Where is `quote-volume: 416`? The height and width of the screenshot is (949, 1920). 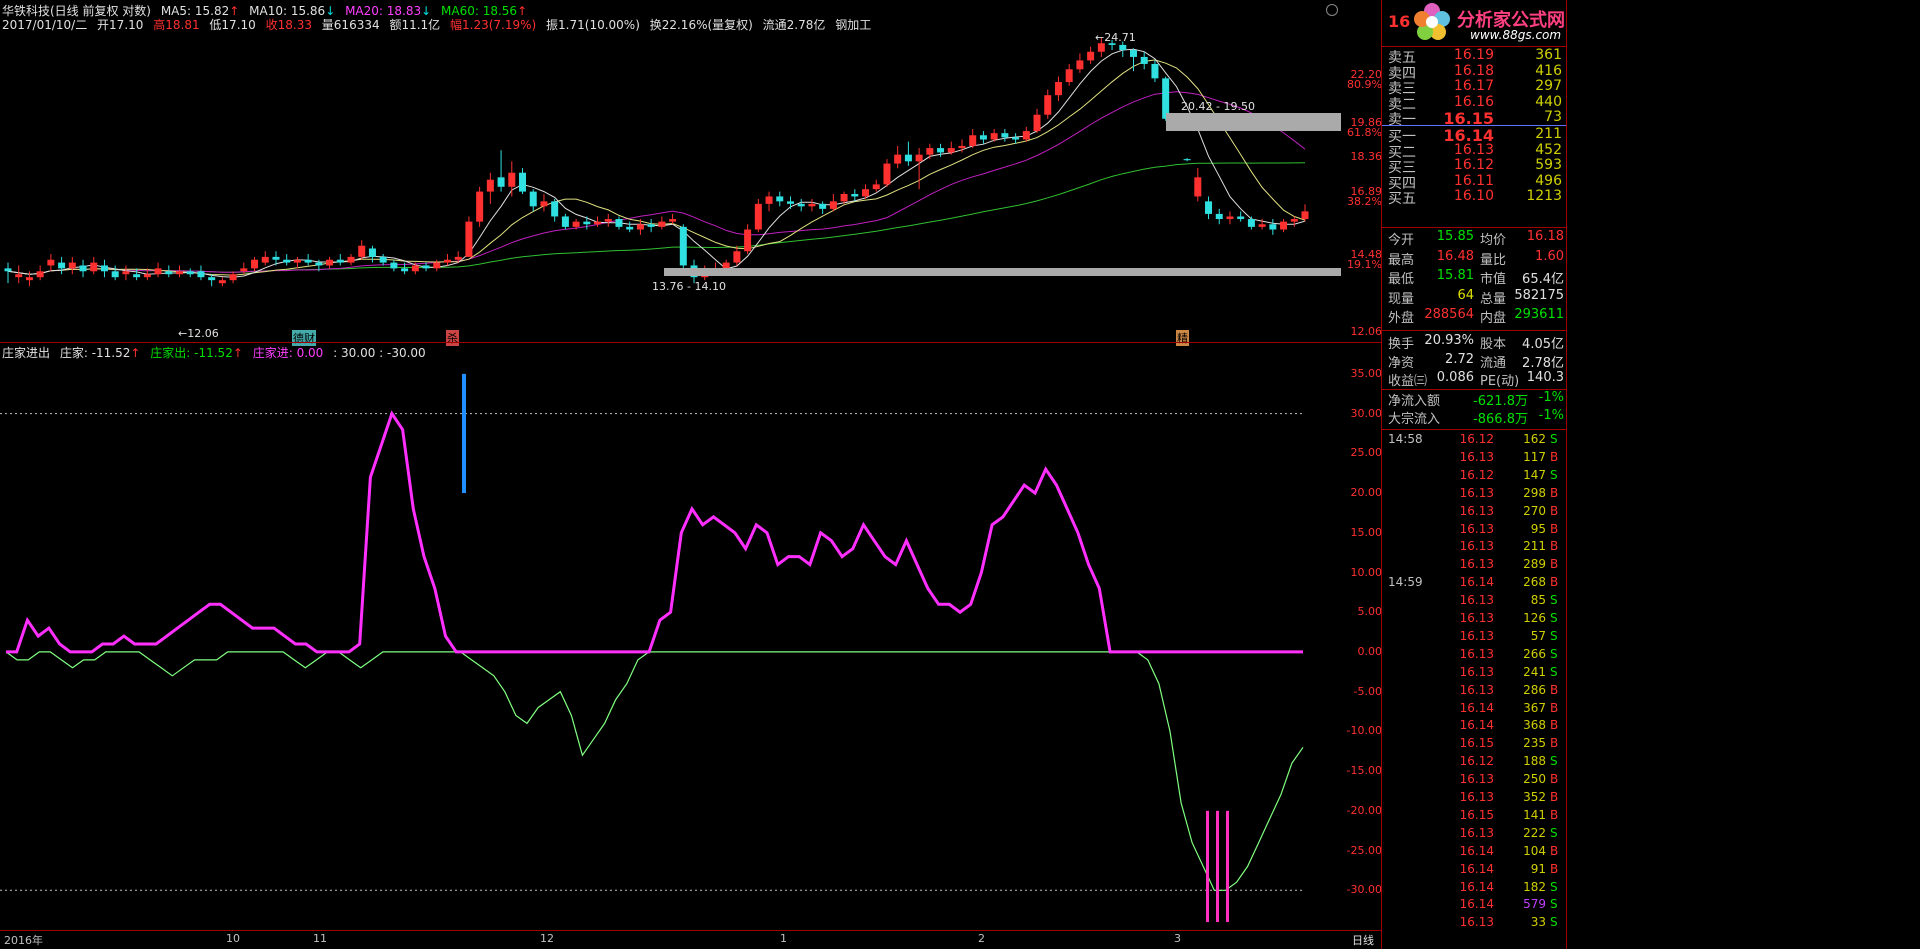 quote-volume: 416 is located at coordinates (1548, 70).